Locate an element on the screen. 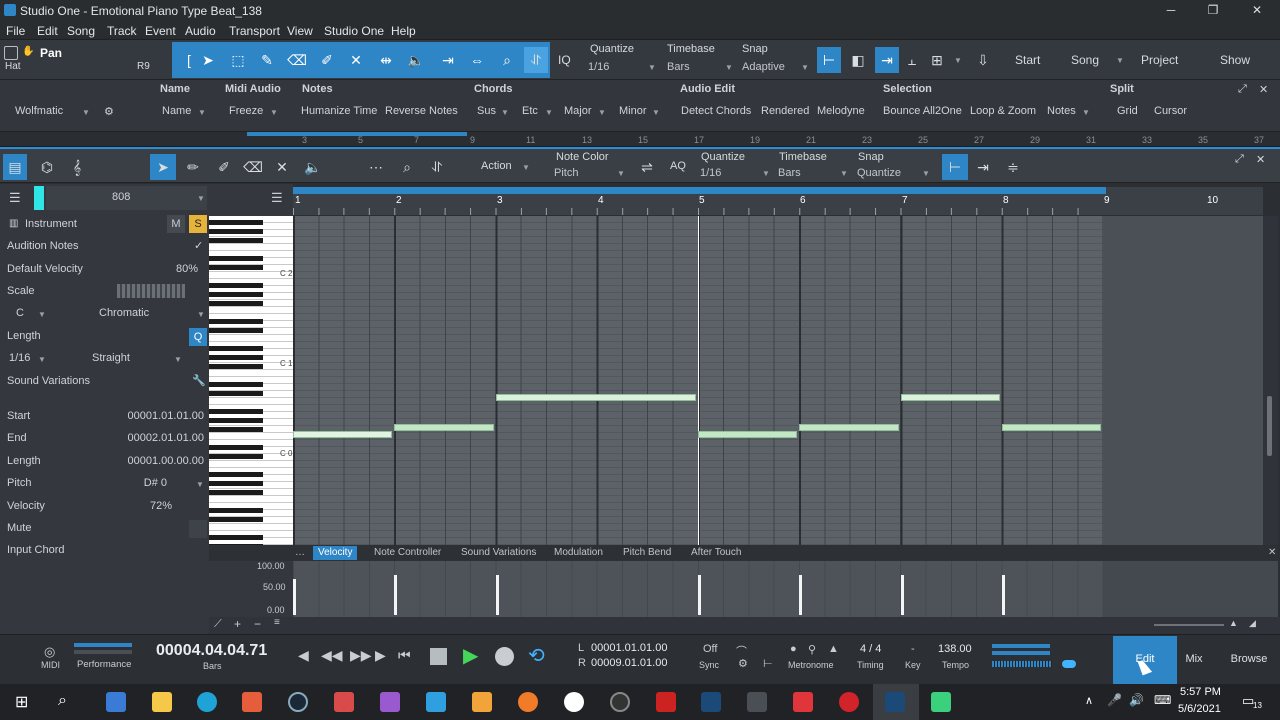 This screenshot has width=1280, height=720. tray-expand-icon: ∧ is located at coordinates (1089, 700).